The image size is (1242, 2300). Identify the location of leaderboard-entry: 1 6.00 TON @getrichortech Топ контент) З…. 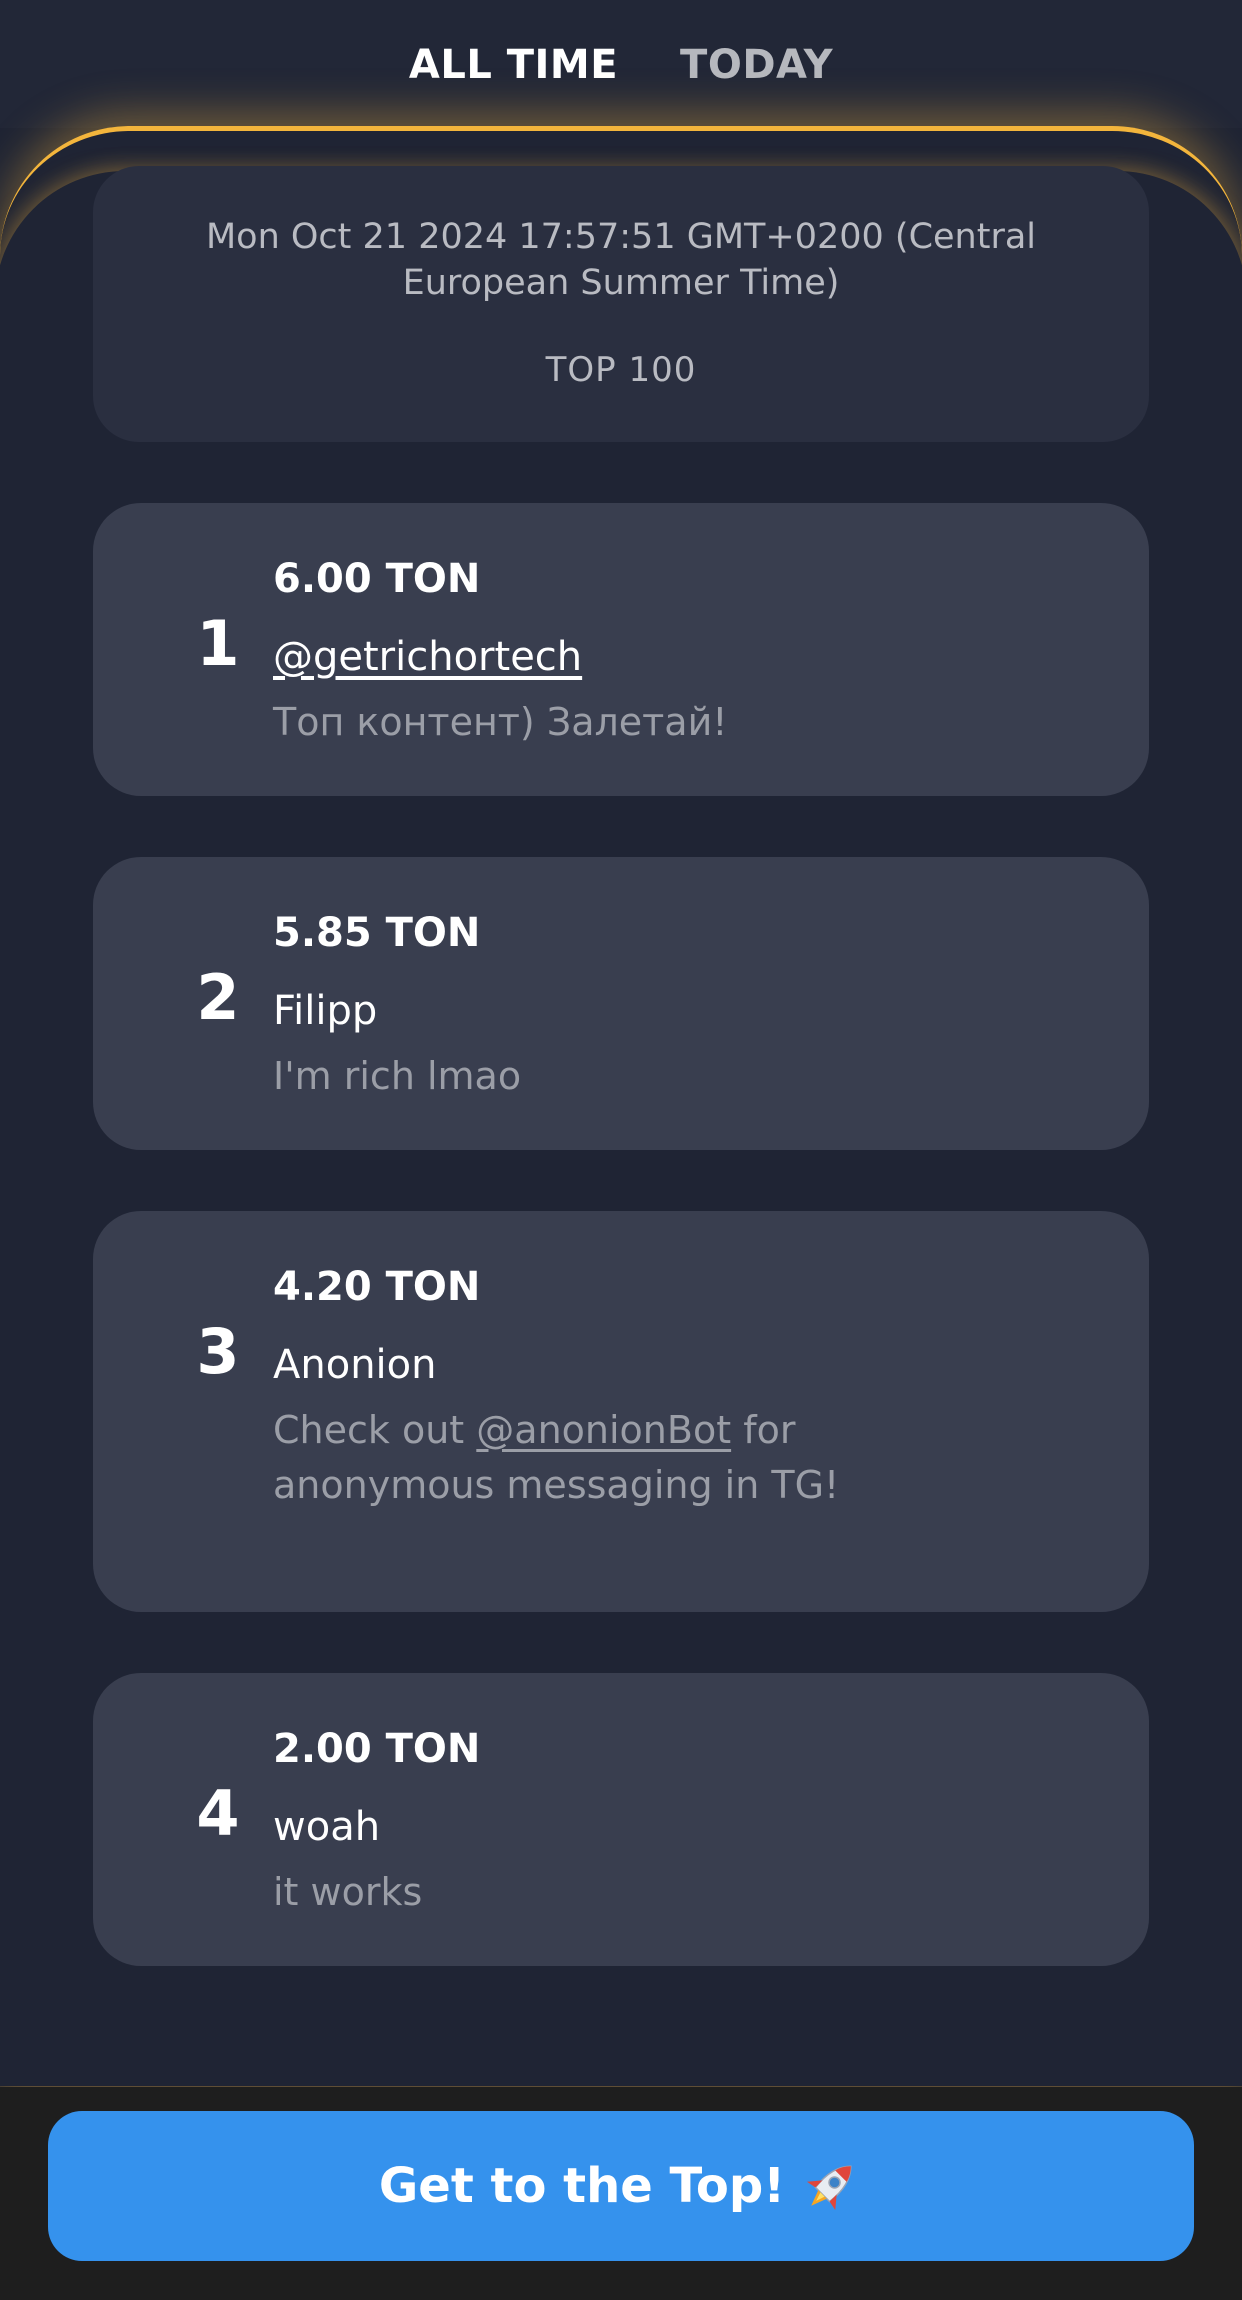
(621, 649).